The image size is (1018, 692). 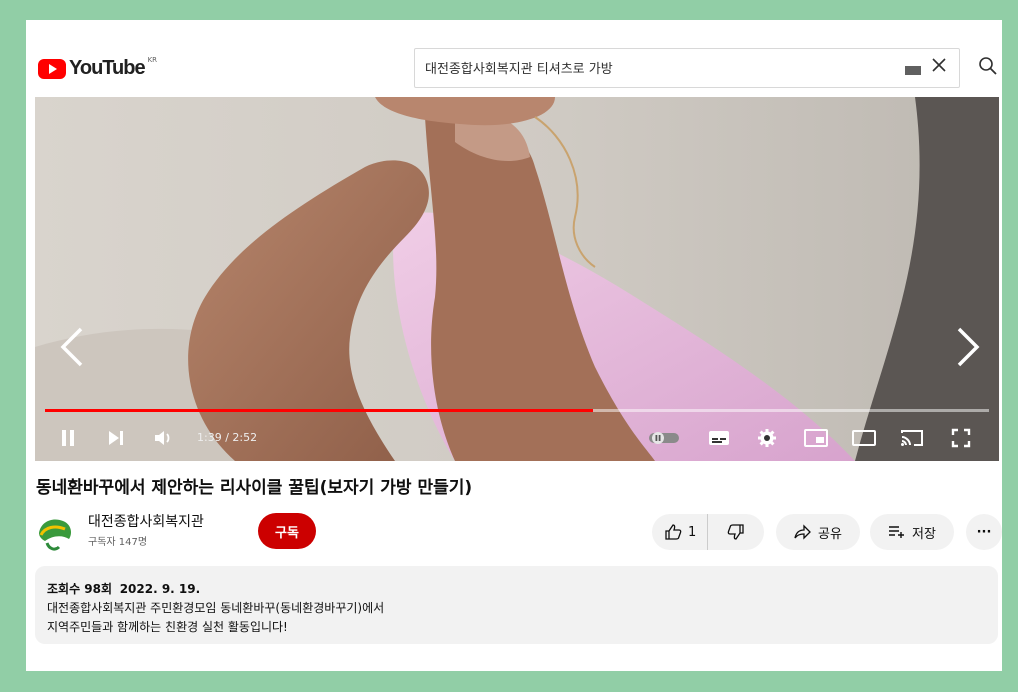 I want to click on subtitles-icon, so click(x=719, y=438).